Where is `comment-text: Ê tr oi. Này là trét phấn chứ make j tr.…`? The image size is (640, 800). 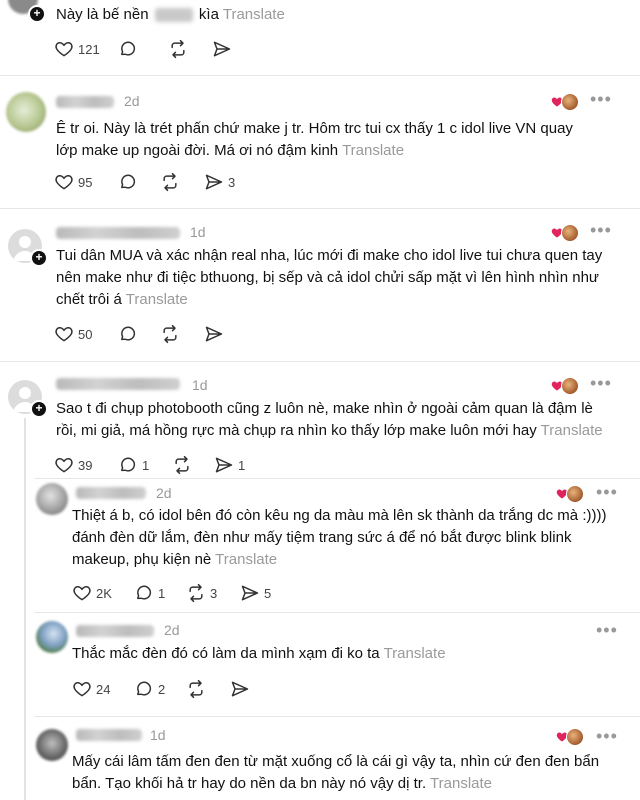
comment-text: Ê tr oi. Này là trét phấn chứ make j tr.… is located at coordinates (326, 140).